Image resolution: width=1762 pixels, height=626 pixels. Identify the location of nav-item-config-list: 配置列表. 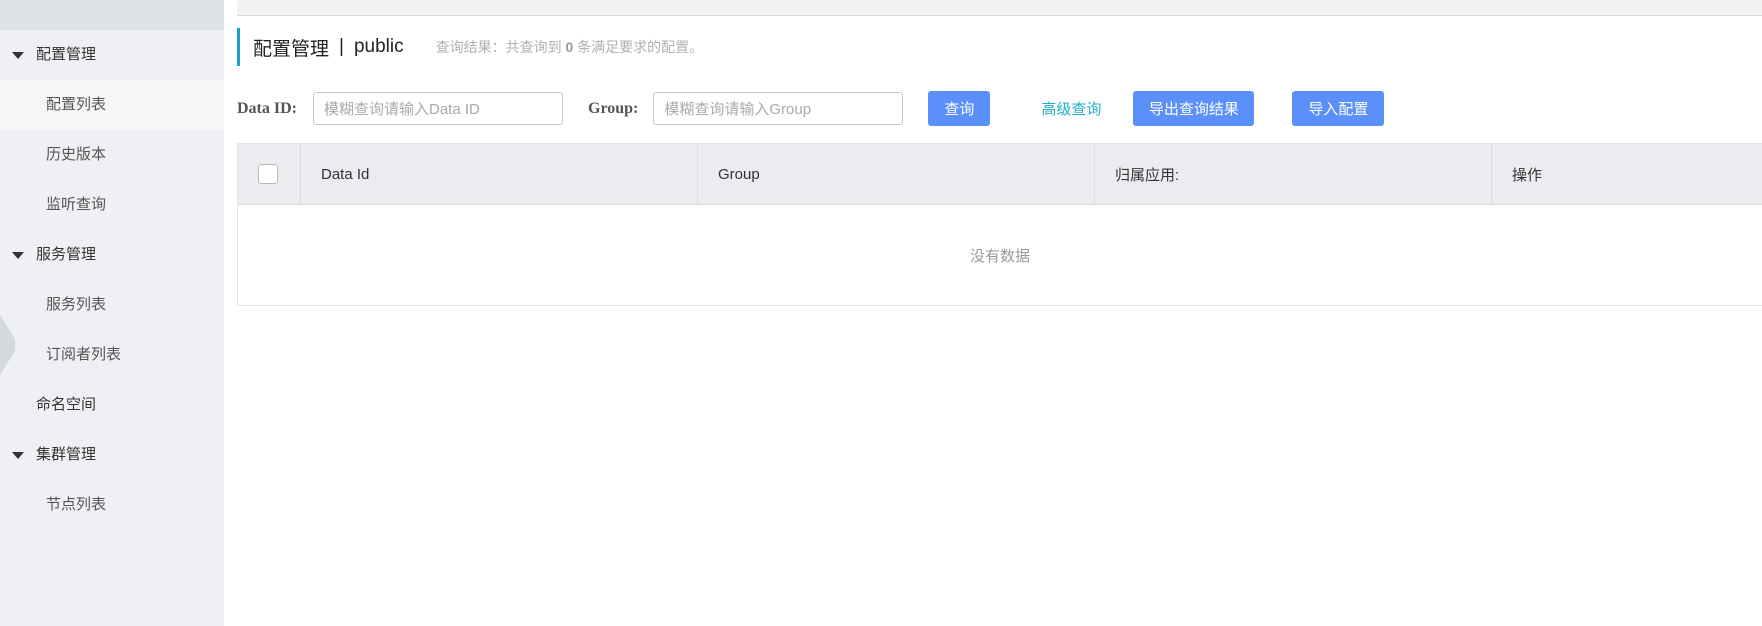
(112, 105).